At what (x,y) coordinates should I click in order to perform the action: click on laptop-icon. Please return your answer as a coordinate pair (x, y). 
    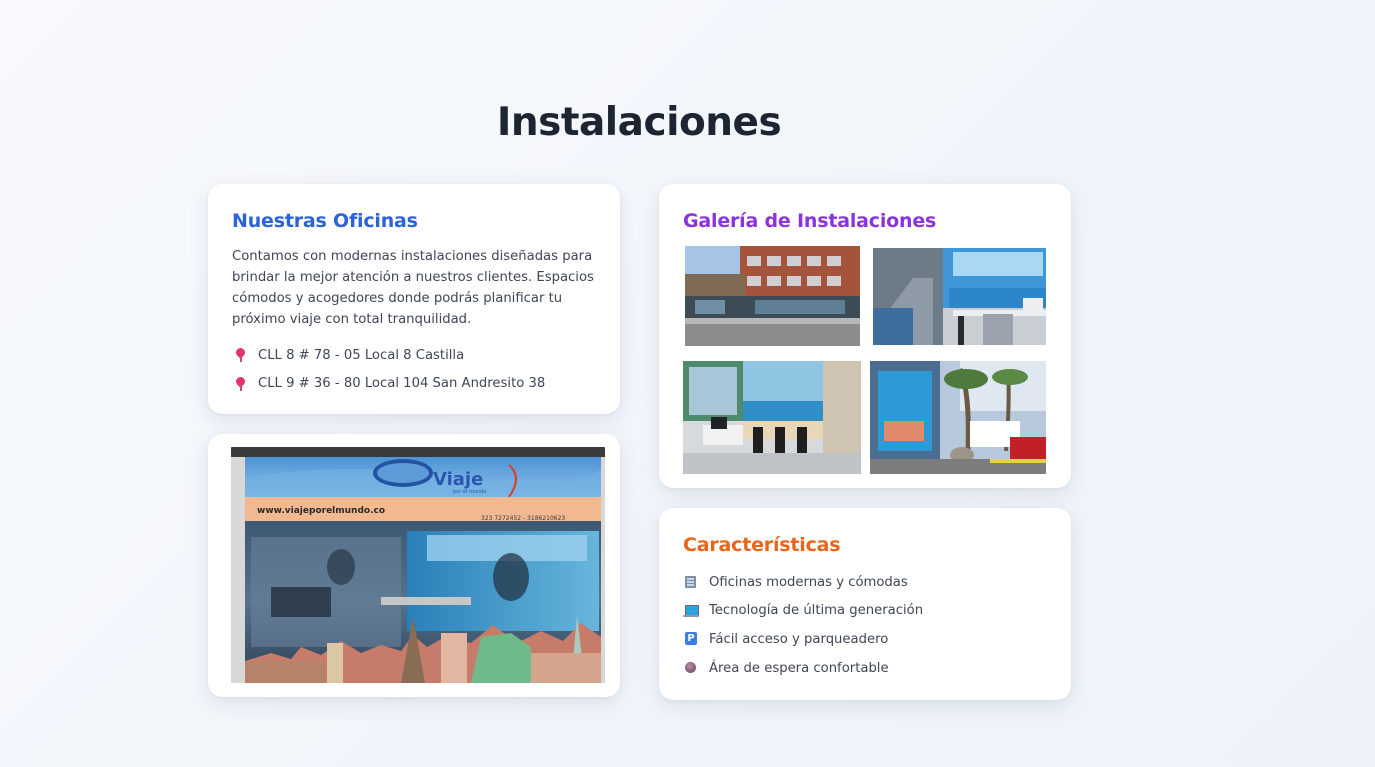
    Looking at the image, I should click on (696, 611).